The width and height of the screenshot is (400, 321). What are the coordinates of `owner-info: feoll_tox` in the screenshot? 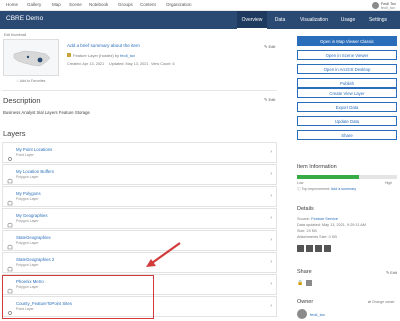 It's located at (311, 314).